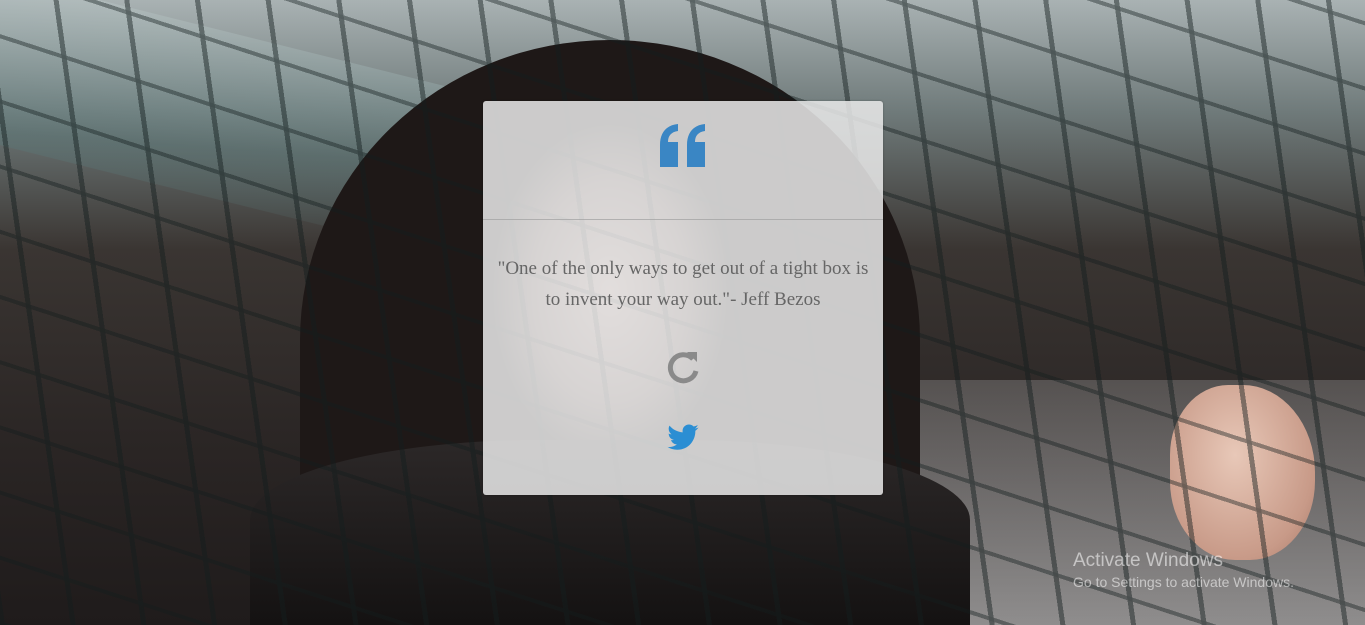 This screenshot has width=1365, height=625. What do you see at coordinates (1148, 560) in the screenshot?
I see `watermark-title: Activate Windows` at bounding box center [1148, 560].